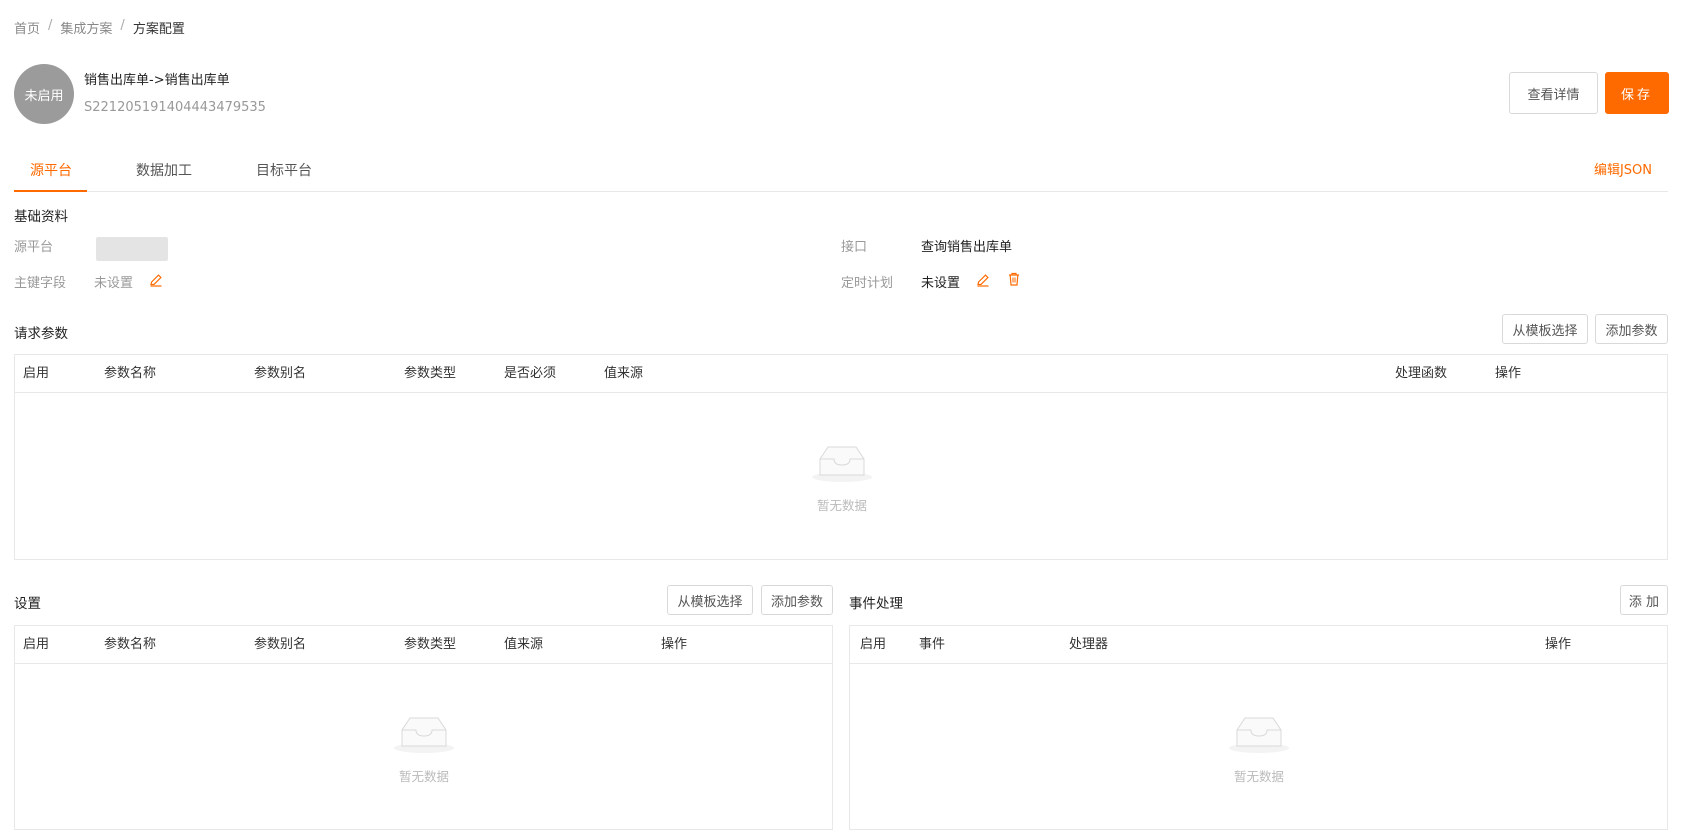 This screenshot has width=1681, height=838. Describe the element at coordinates (156, 280) in the screenshot. I see `primary-key-edit-icon` at that location.